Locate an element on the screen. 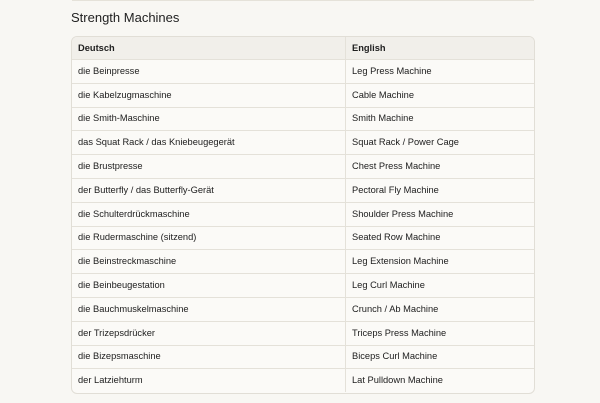  table-row: die Bizepsmaschine Biceps Curl Machine is located at coordinates (303, 357).